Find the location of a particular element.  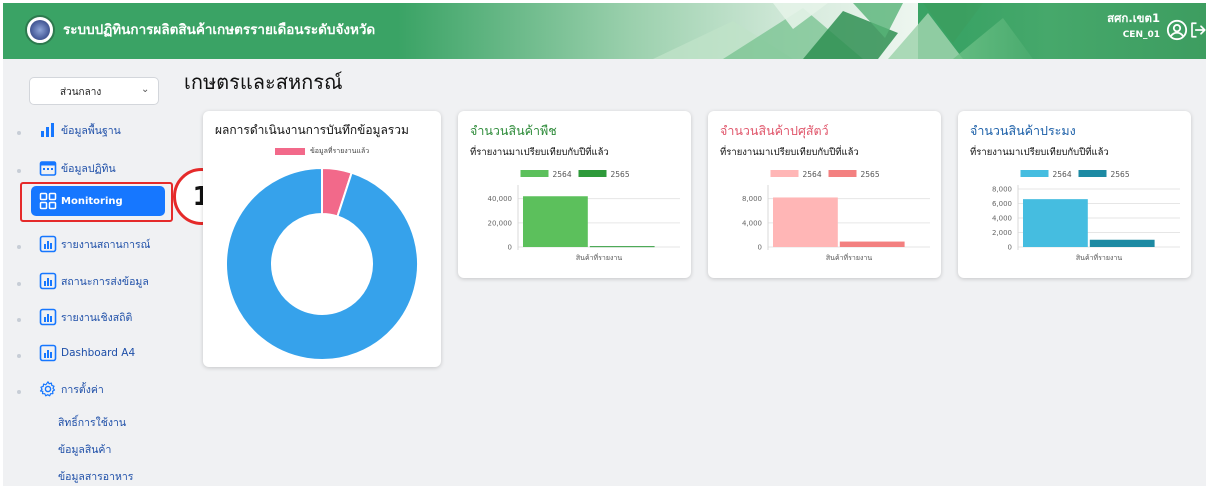

sidebar-item-send-status: สถานะการส่งข้อมูล is located at coordinates (104, 281).